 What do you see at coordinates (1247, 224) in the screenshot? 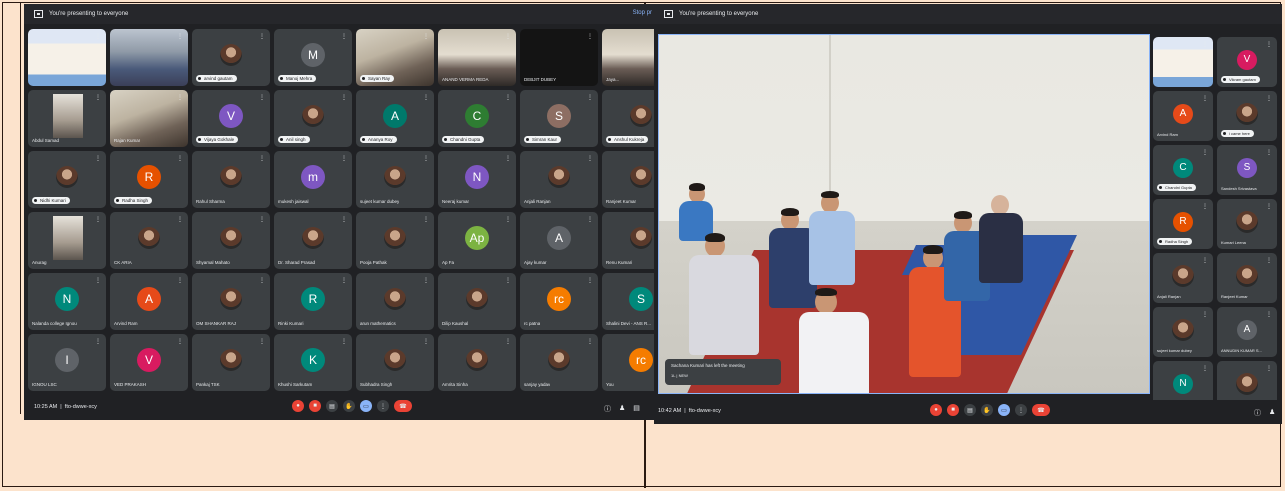
I see `participant-tile: ⋮ Kumari Leena` at bounding box center [1247, 224].